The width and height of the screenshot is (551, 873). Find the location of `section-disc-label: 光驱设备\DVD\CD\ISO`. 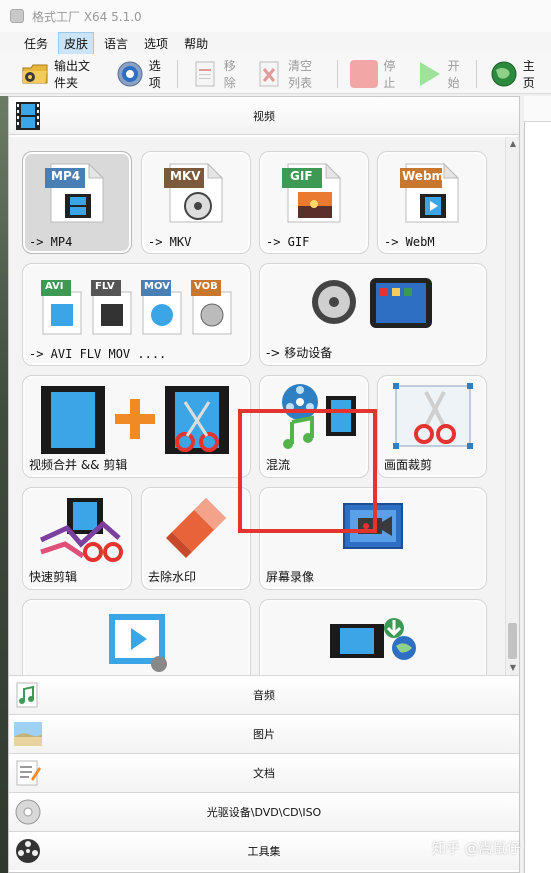

section-disc-label: 光驱设备\DVD\CD\ISO is located at coordinates (264, 812).